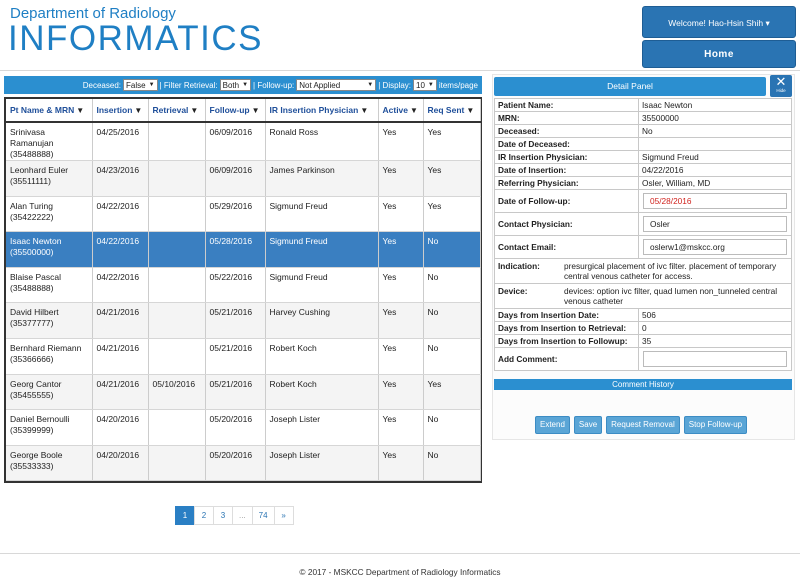 The image size is (800, 584). I want to click on patient-name: Blaise Pascal, so click(36, 276).